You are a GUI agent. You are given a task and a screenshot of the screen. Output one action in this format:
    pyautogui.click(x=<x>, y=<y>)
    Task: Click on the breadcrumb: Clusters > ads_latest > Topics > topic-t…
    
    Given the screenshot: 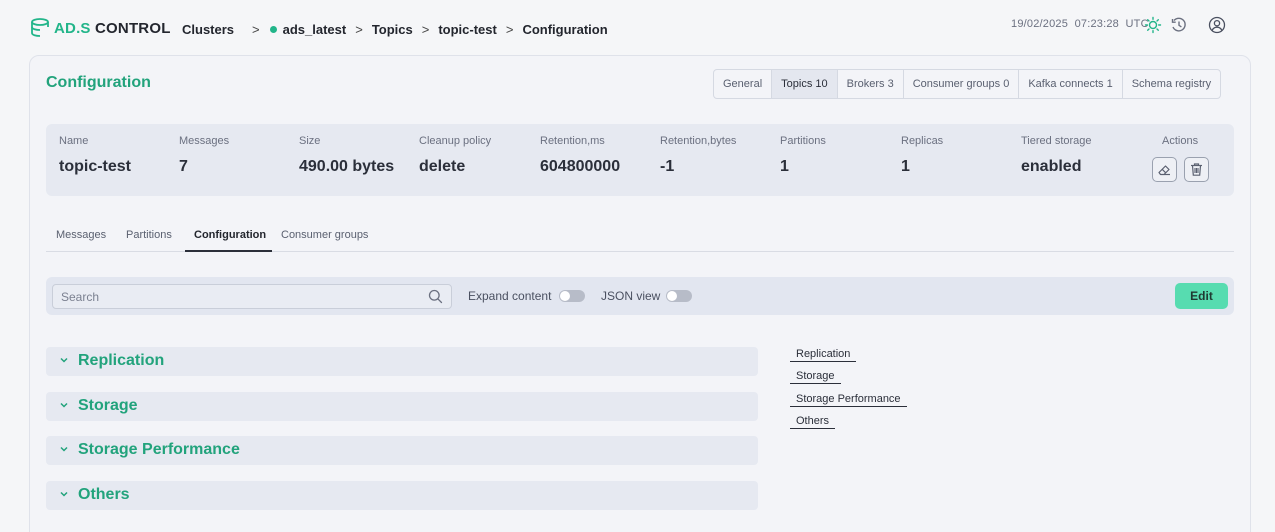 What is the action you would take?
    pyautogui.click(x=395, y=29)
    